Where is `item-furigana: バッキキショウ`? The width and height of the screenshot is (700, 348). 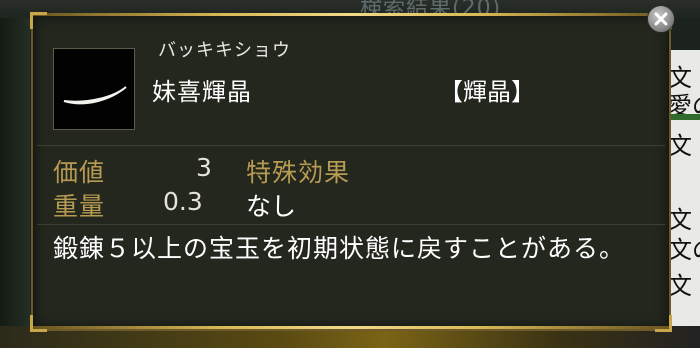 item-furigana: バッキキショウ is located at coordinates (224, 50).